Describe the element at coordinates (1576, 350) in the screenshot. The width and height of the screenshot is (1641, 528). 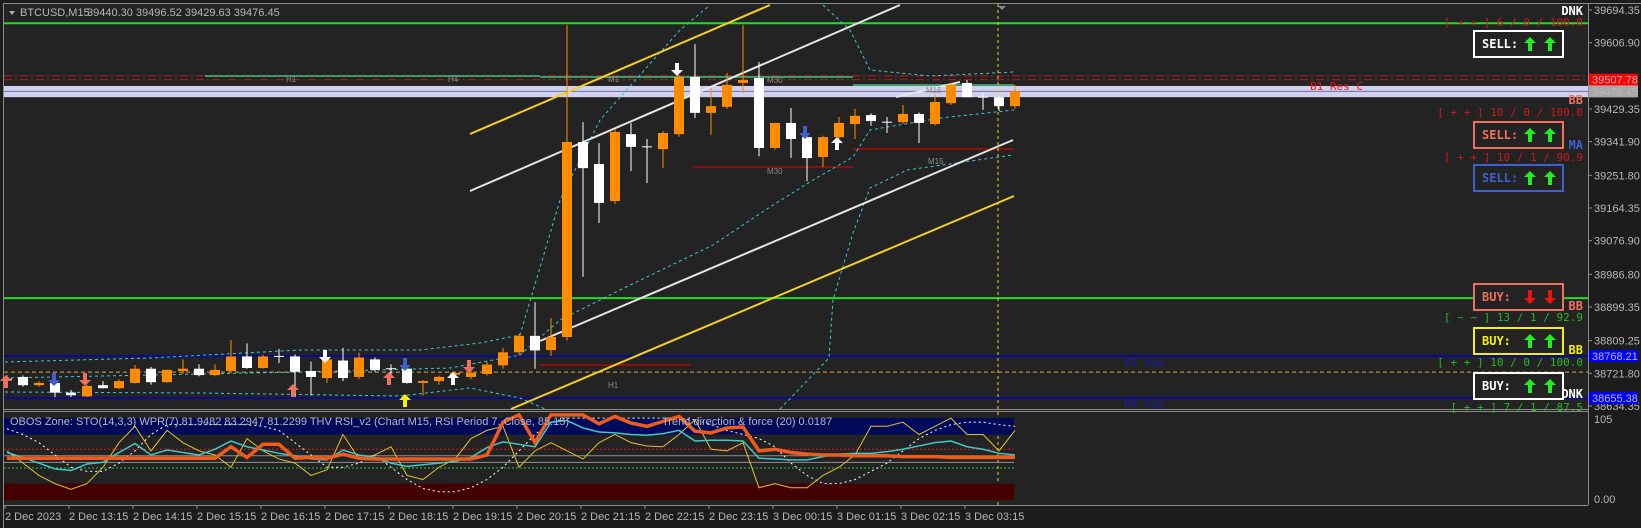
I see `signal-tag: BB` at that location.